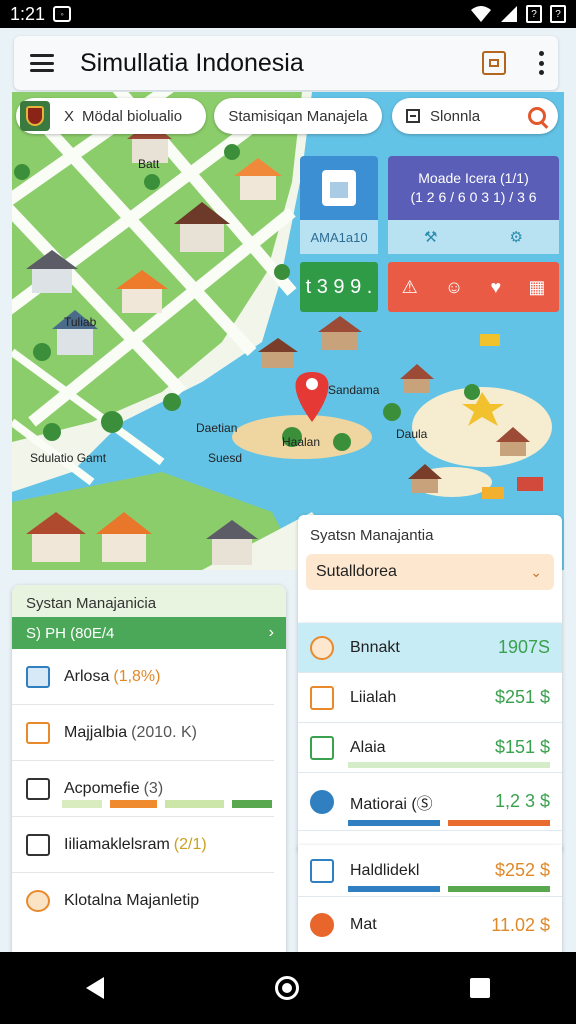 This screenshot has height=1024, width=576. What do you see at coordinates (38, 844) in the screenshot?
I see `house-icon` at bounding box center [38, 844].